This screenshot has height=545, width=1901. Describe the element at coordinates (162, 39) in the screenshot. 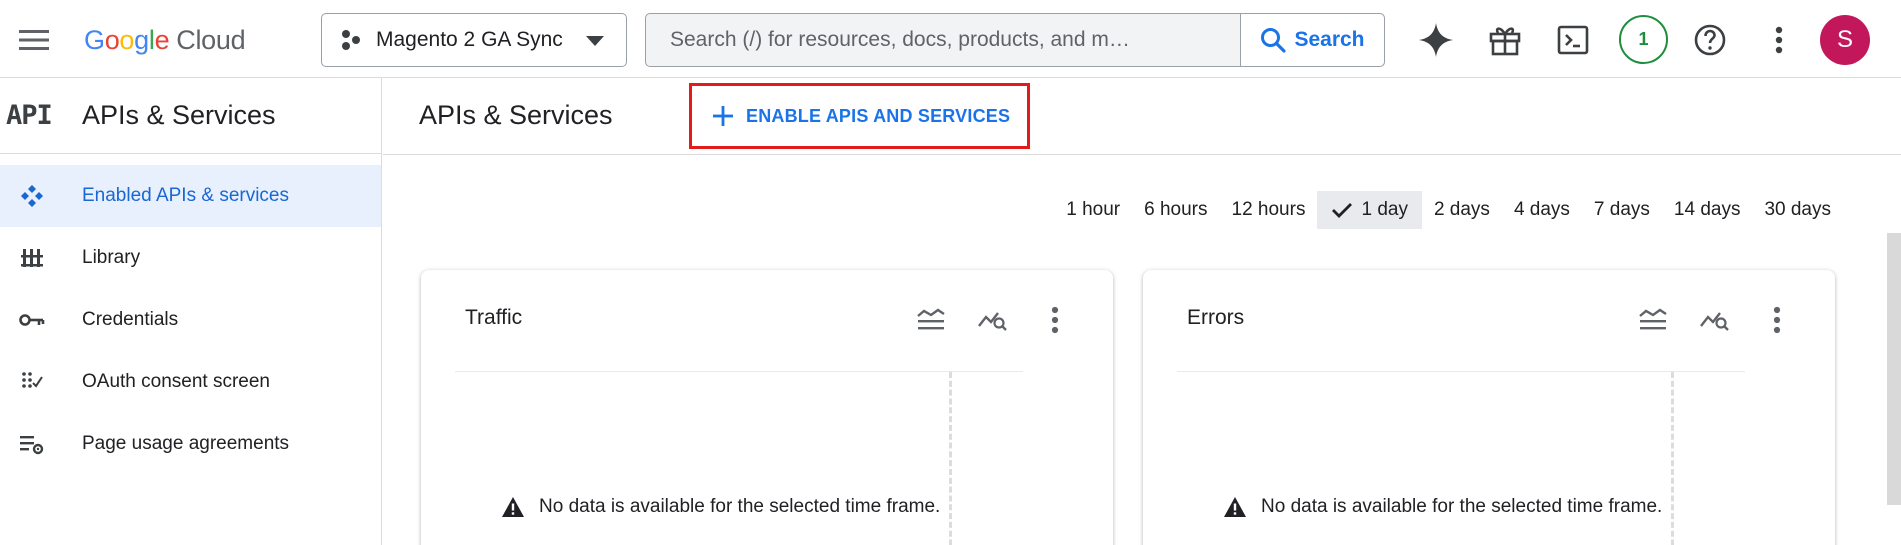

I see `logo-letter: e` at that location.